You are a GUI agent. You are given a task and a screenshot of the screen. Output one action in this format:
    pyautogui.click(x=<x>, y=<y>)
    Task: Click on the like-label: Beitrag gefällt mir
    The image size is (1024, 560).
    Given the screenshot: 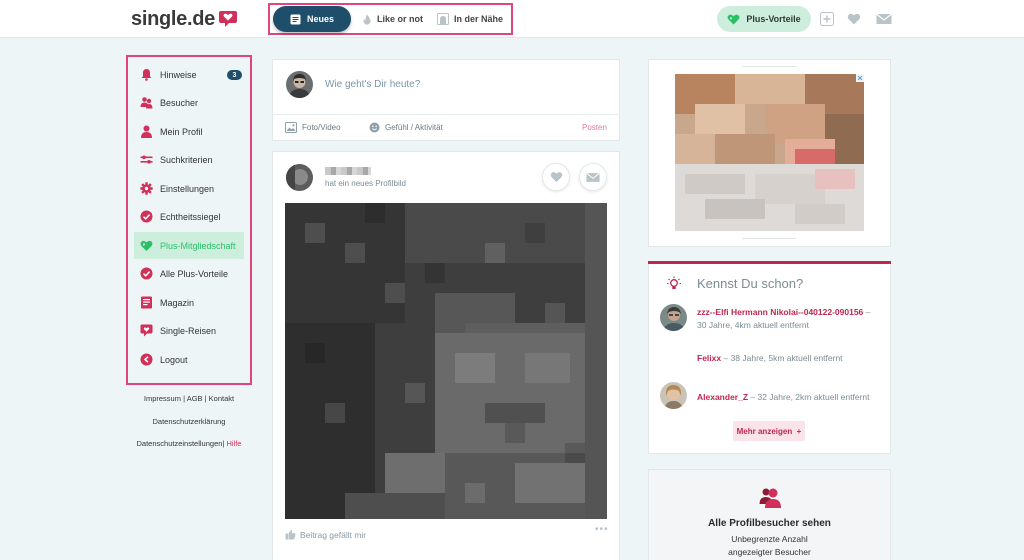 What is the action you would take?
    pyautogui.click(x=333, y=534)
    